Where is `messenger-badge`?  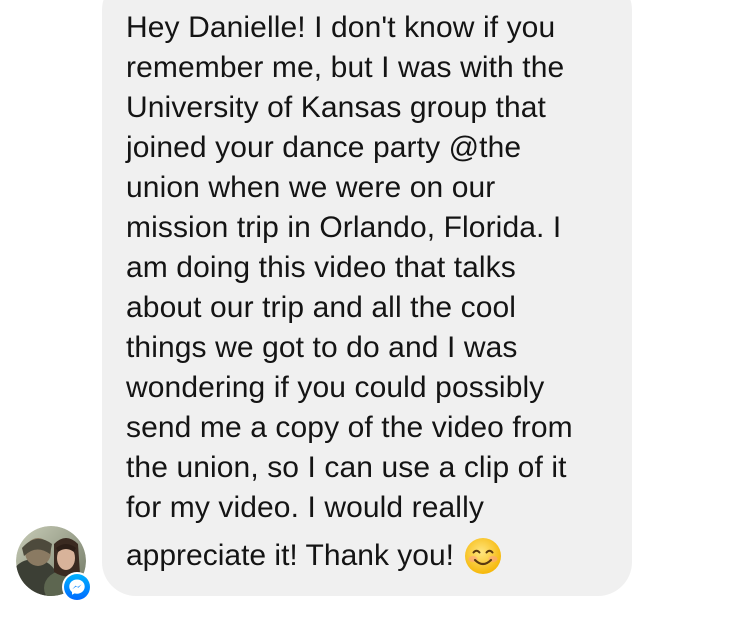
messenger-badge is located at coordinates (77, 587).